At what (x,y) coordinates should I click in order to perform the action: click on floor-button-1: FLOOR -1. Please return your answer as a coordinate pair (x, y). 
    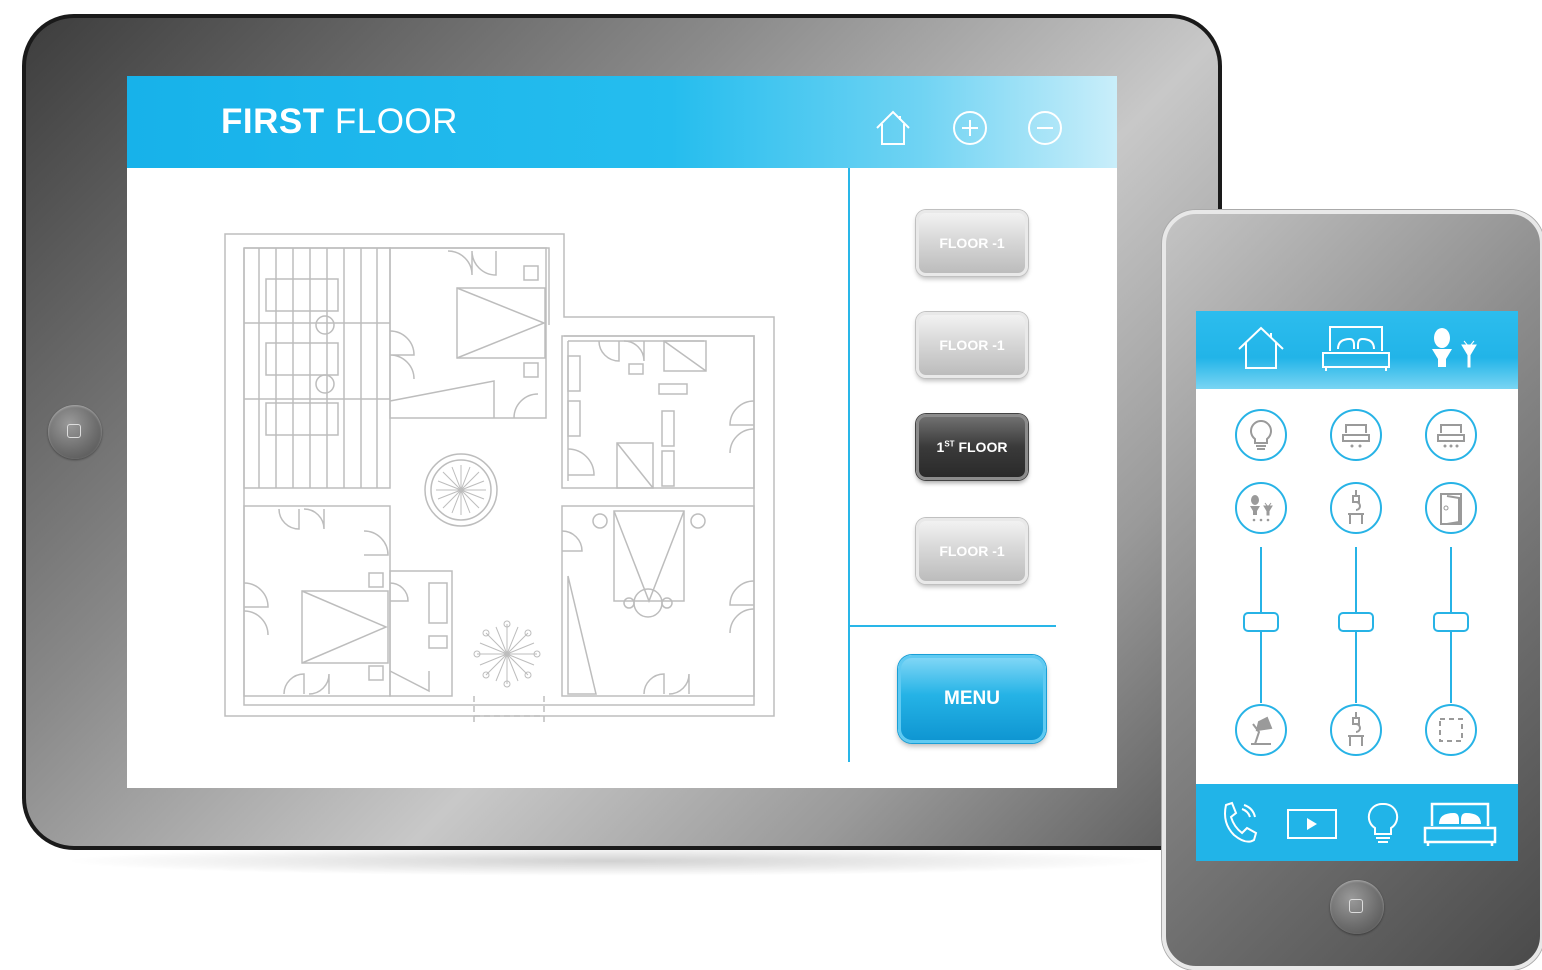
    Looking at the image, I should click on (972, 243).